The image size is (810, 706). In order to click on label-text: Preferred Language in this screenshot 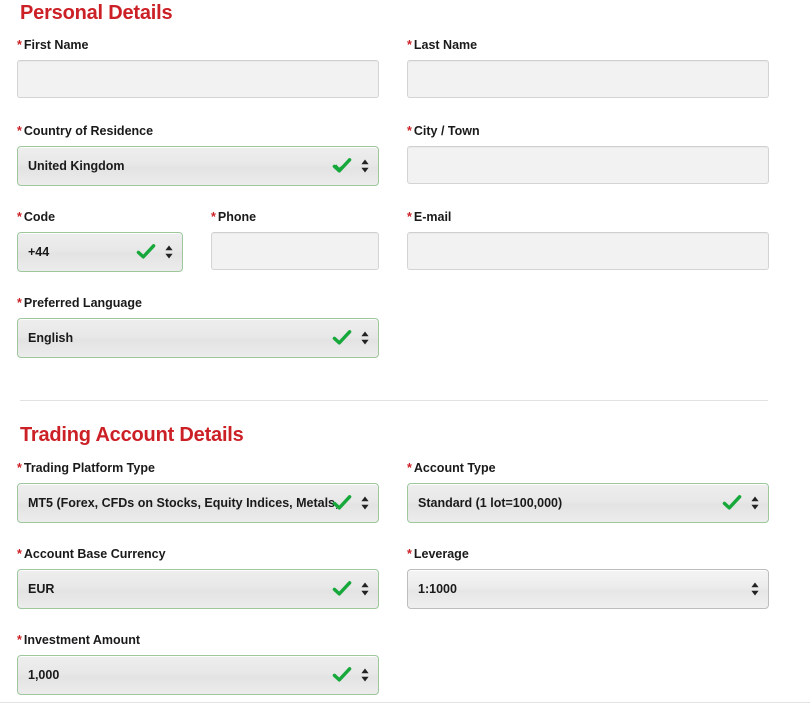, I will do `click(82, 303)`.